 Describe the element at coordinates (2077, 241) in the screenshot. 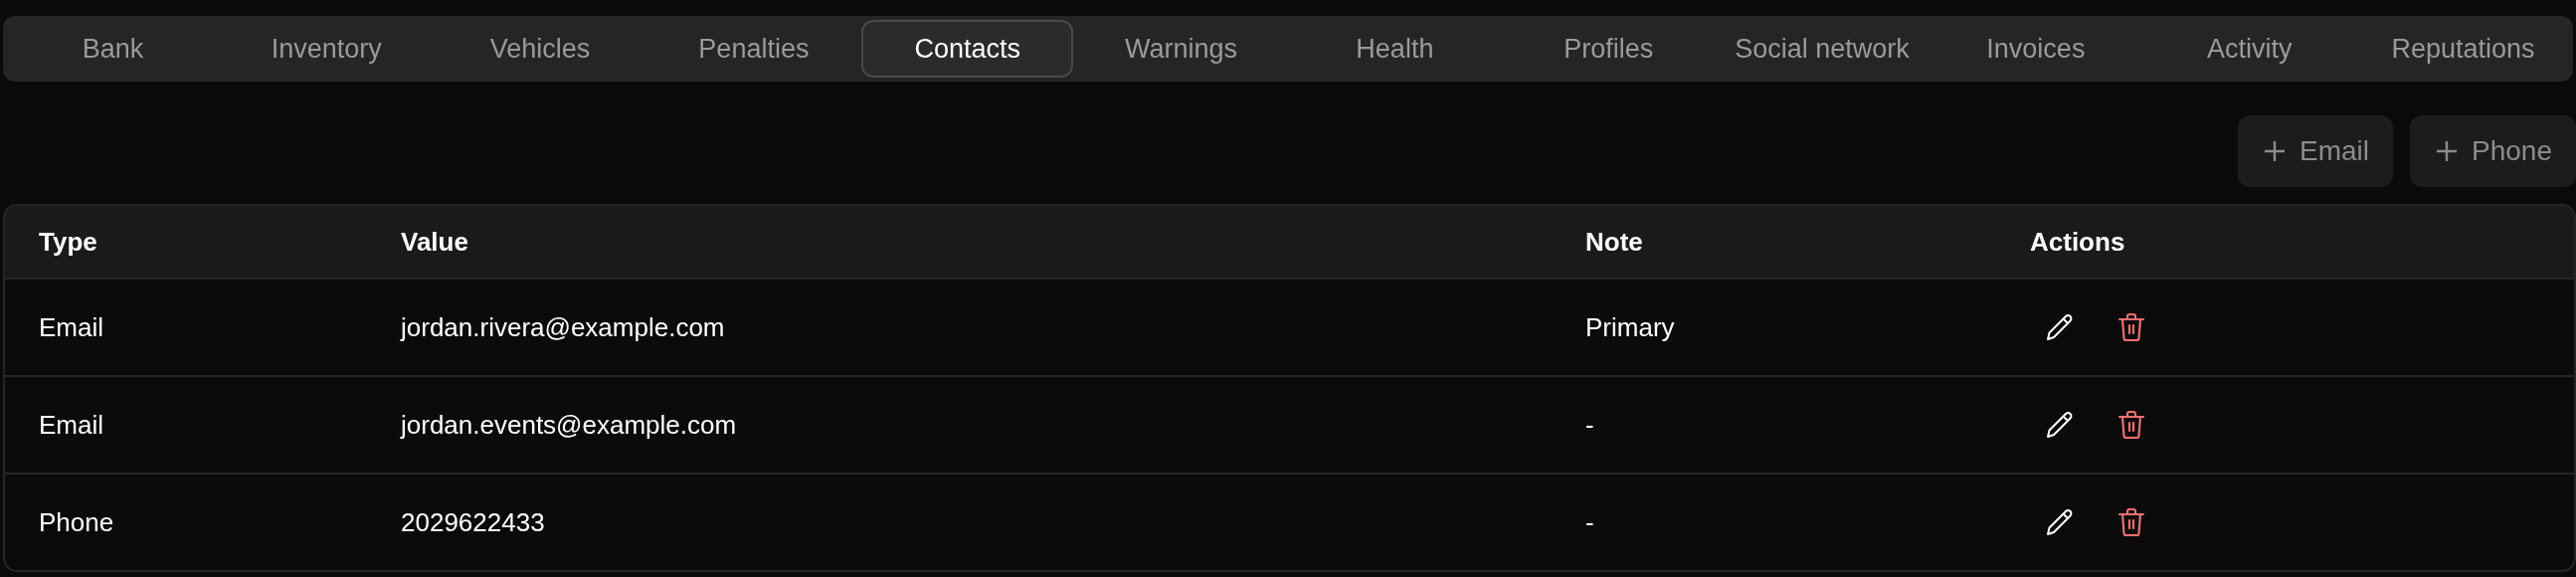

I see `column-header: Actions` at that location.